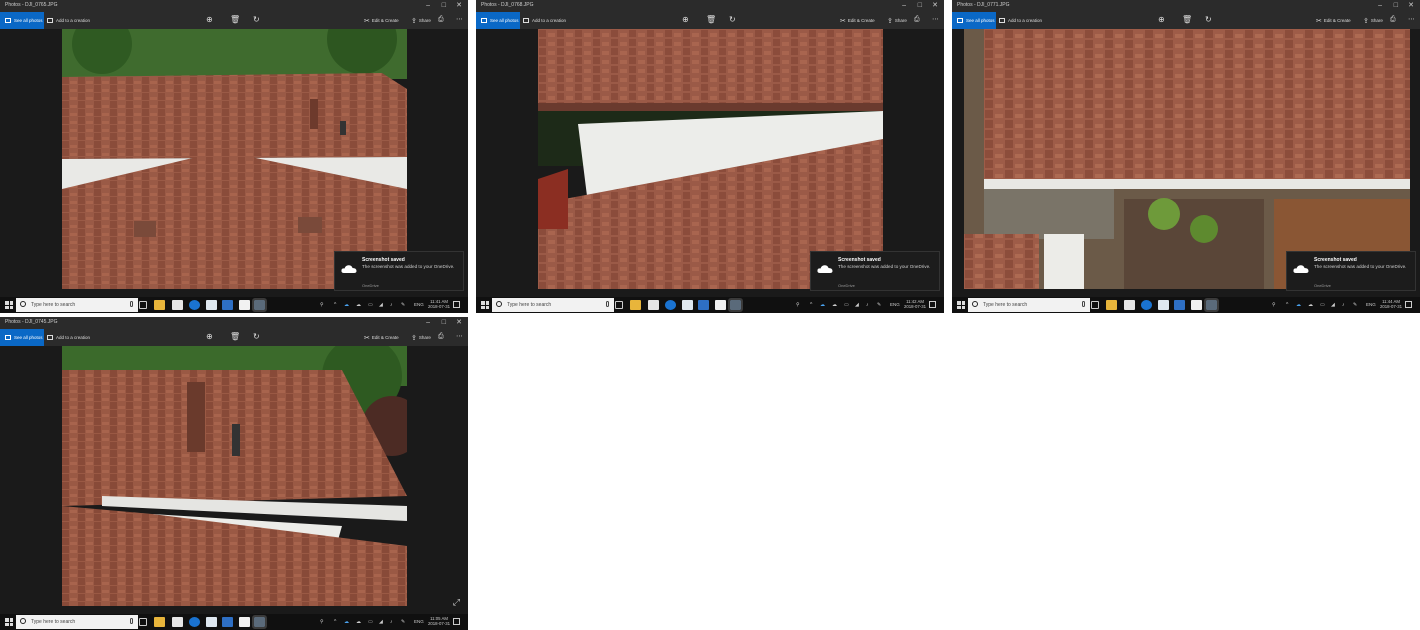 This screenshot has height=630, width=1420. What do you see at coordinates (439, 621) in the screenshot?
I see `clock: 11:05 AM 2018-07-31` at bounding box center [439, 621].